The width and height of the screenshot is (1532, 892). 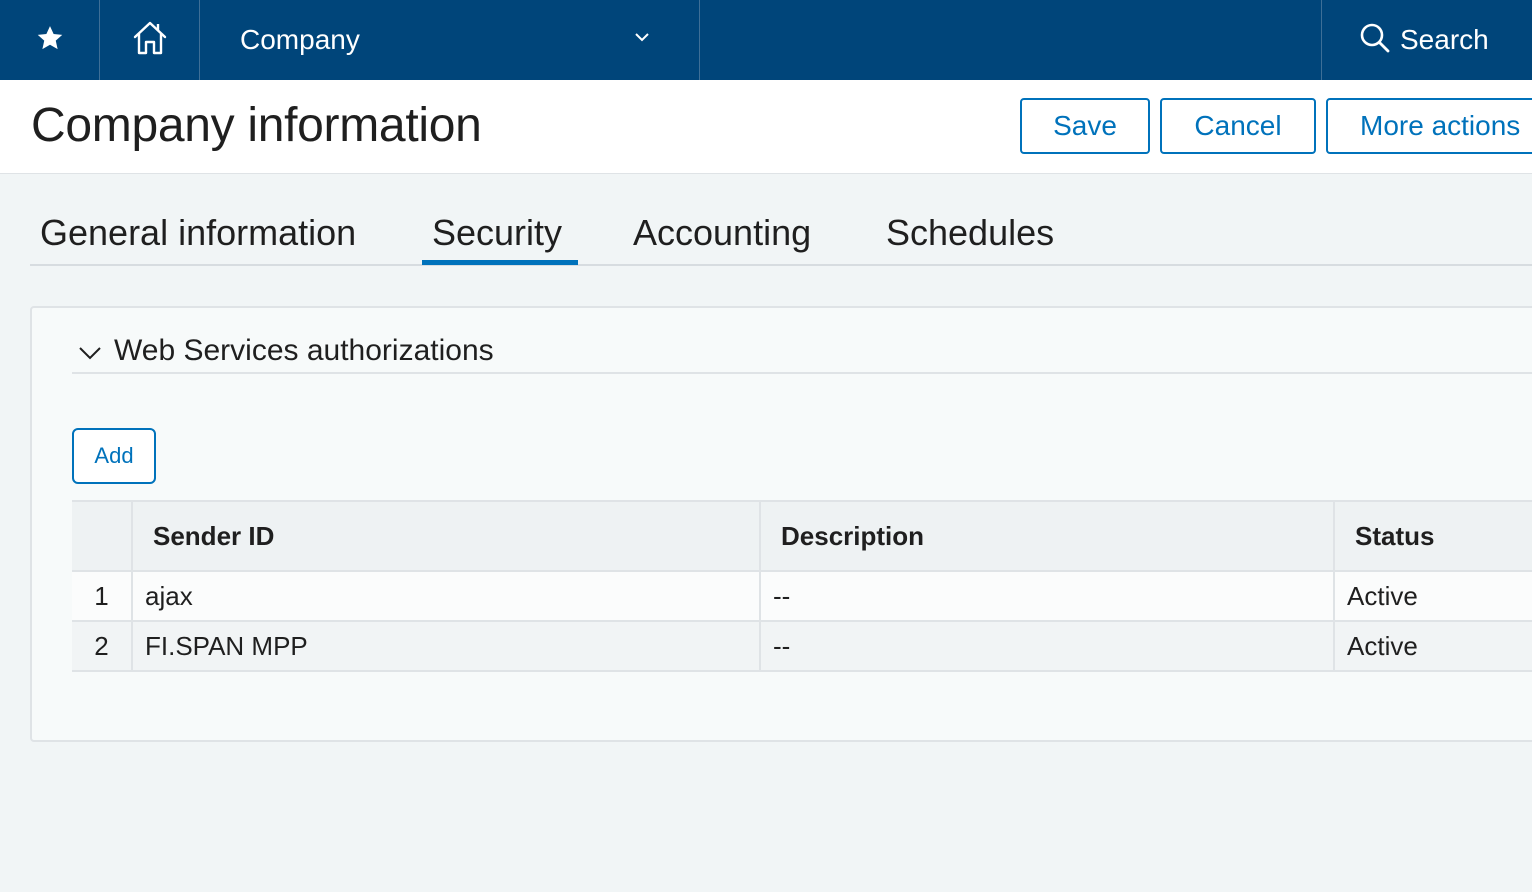 I want to click on save-button: Save, so click(x=1085, y=126).